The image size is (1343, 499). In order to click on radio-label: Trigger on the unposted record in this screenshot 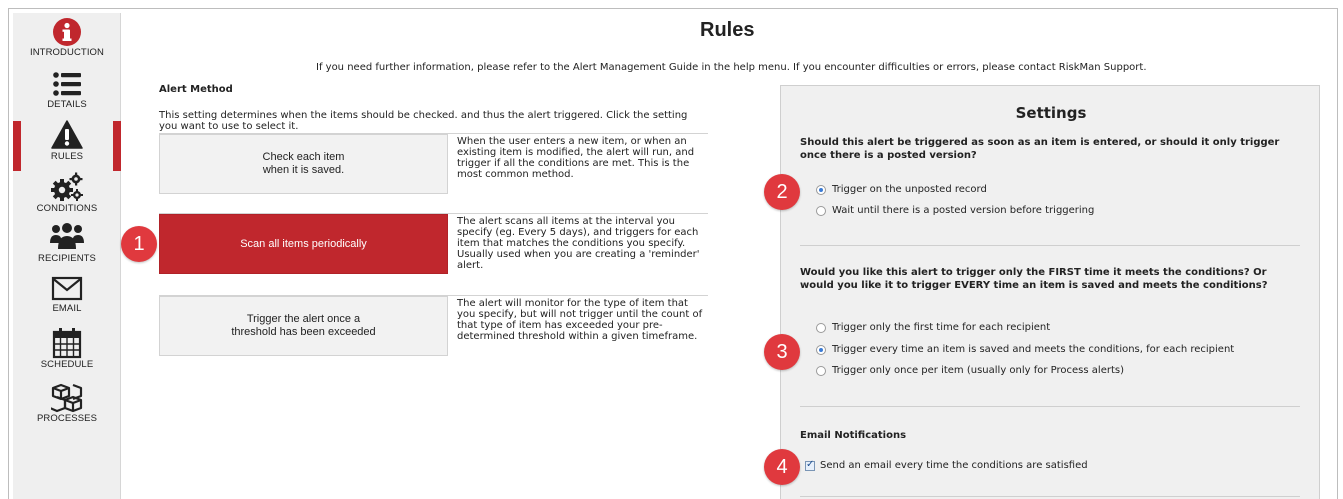, I will do `click(909, 189)`.